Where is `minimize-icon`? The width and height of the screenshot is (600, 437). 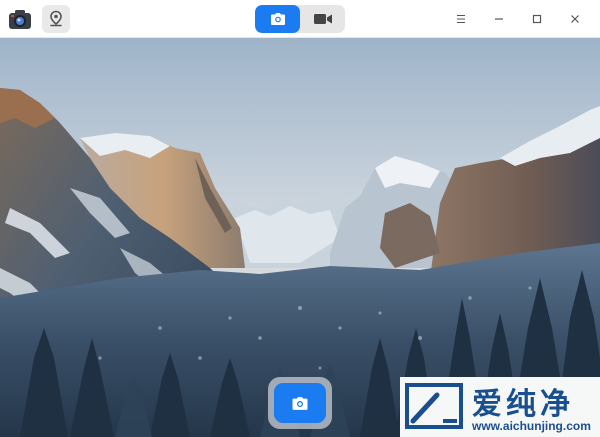
minimize-icon is located at coordinates (499, 19).